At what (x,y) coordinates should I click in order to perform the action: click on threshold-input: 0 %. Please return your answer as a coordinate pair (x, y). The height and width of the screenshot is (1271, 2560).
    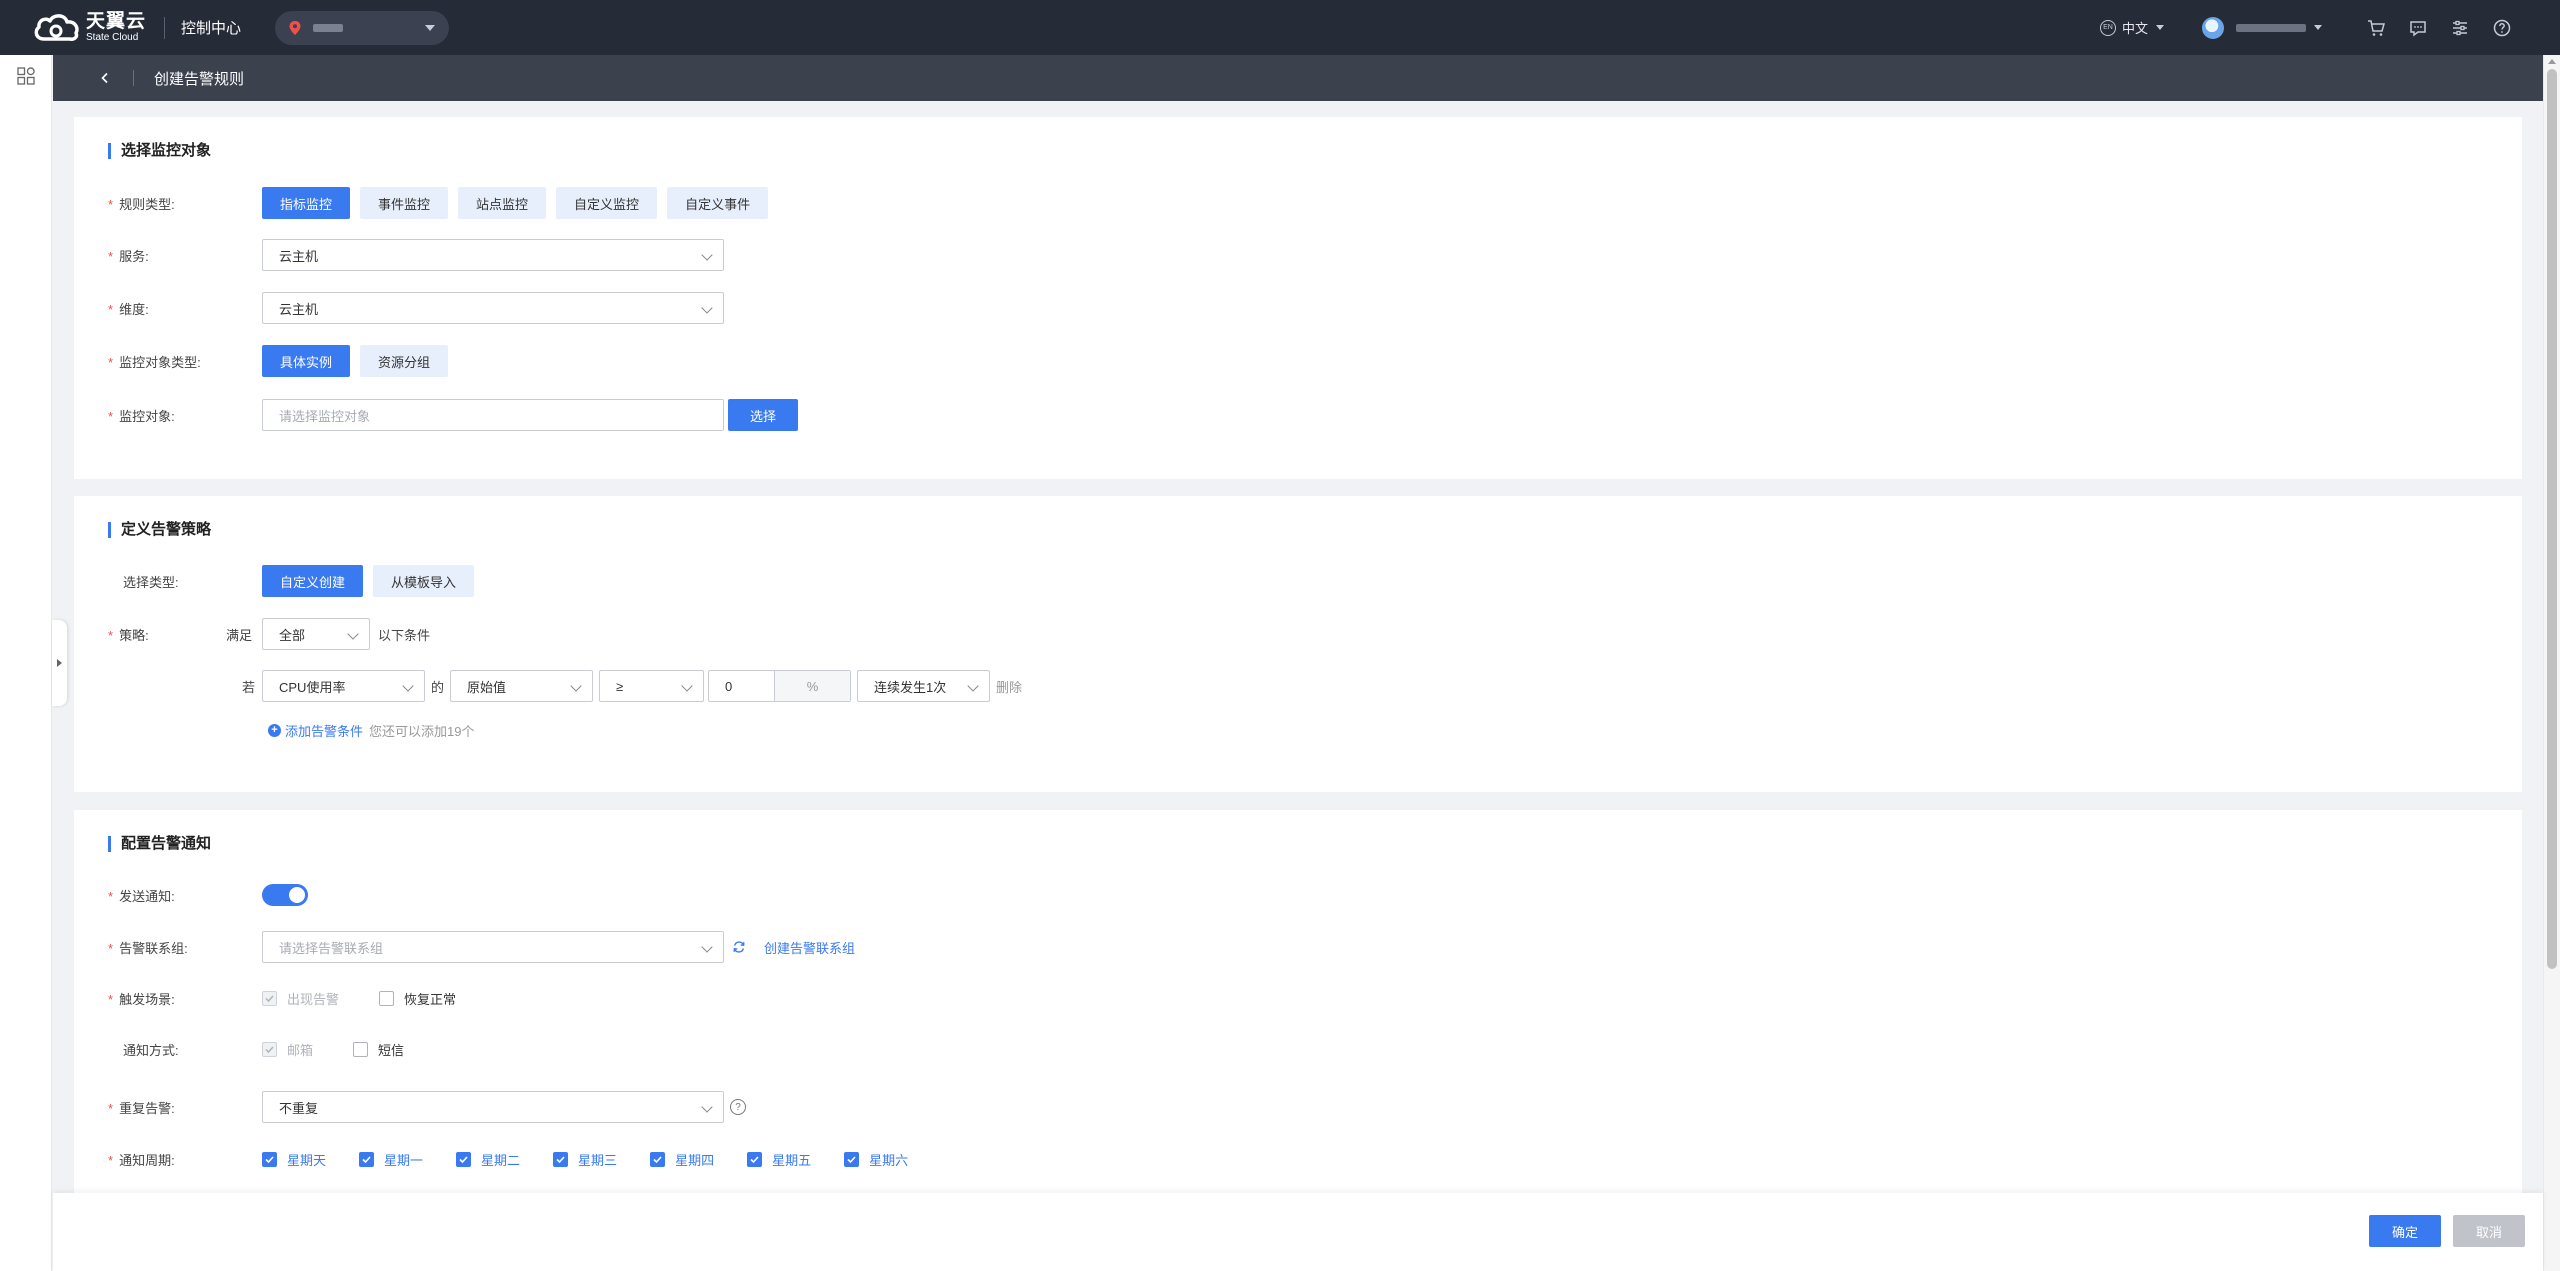
    Looking at the image, I should click on (780, 686).